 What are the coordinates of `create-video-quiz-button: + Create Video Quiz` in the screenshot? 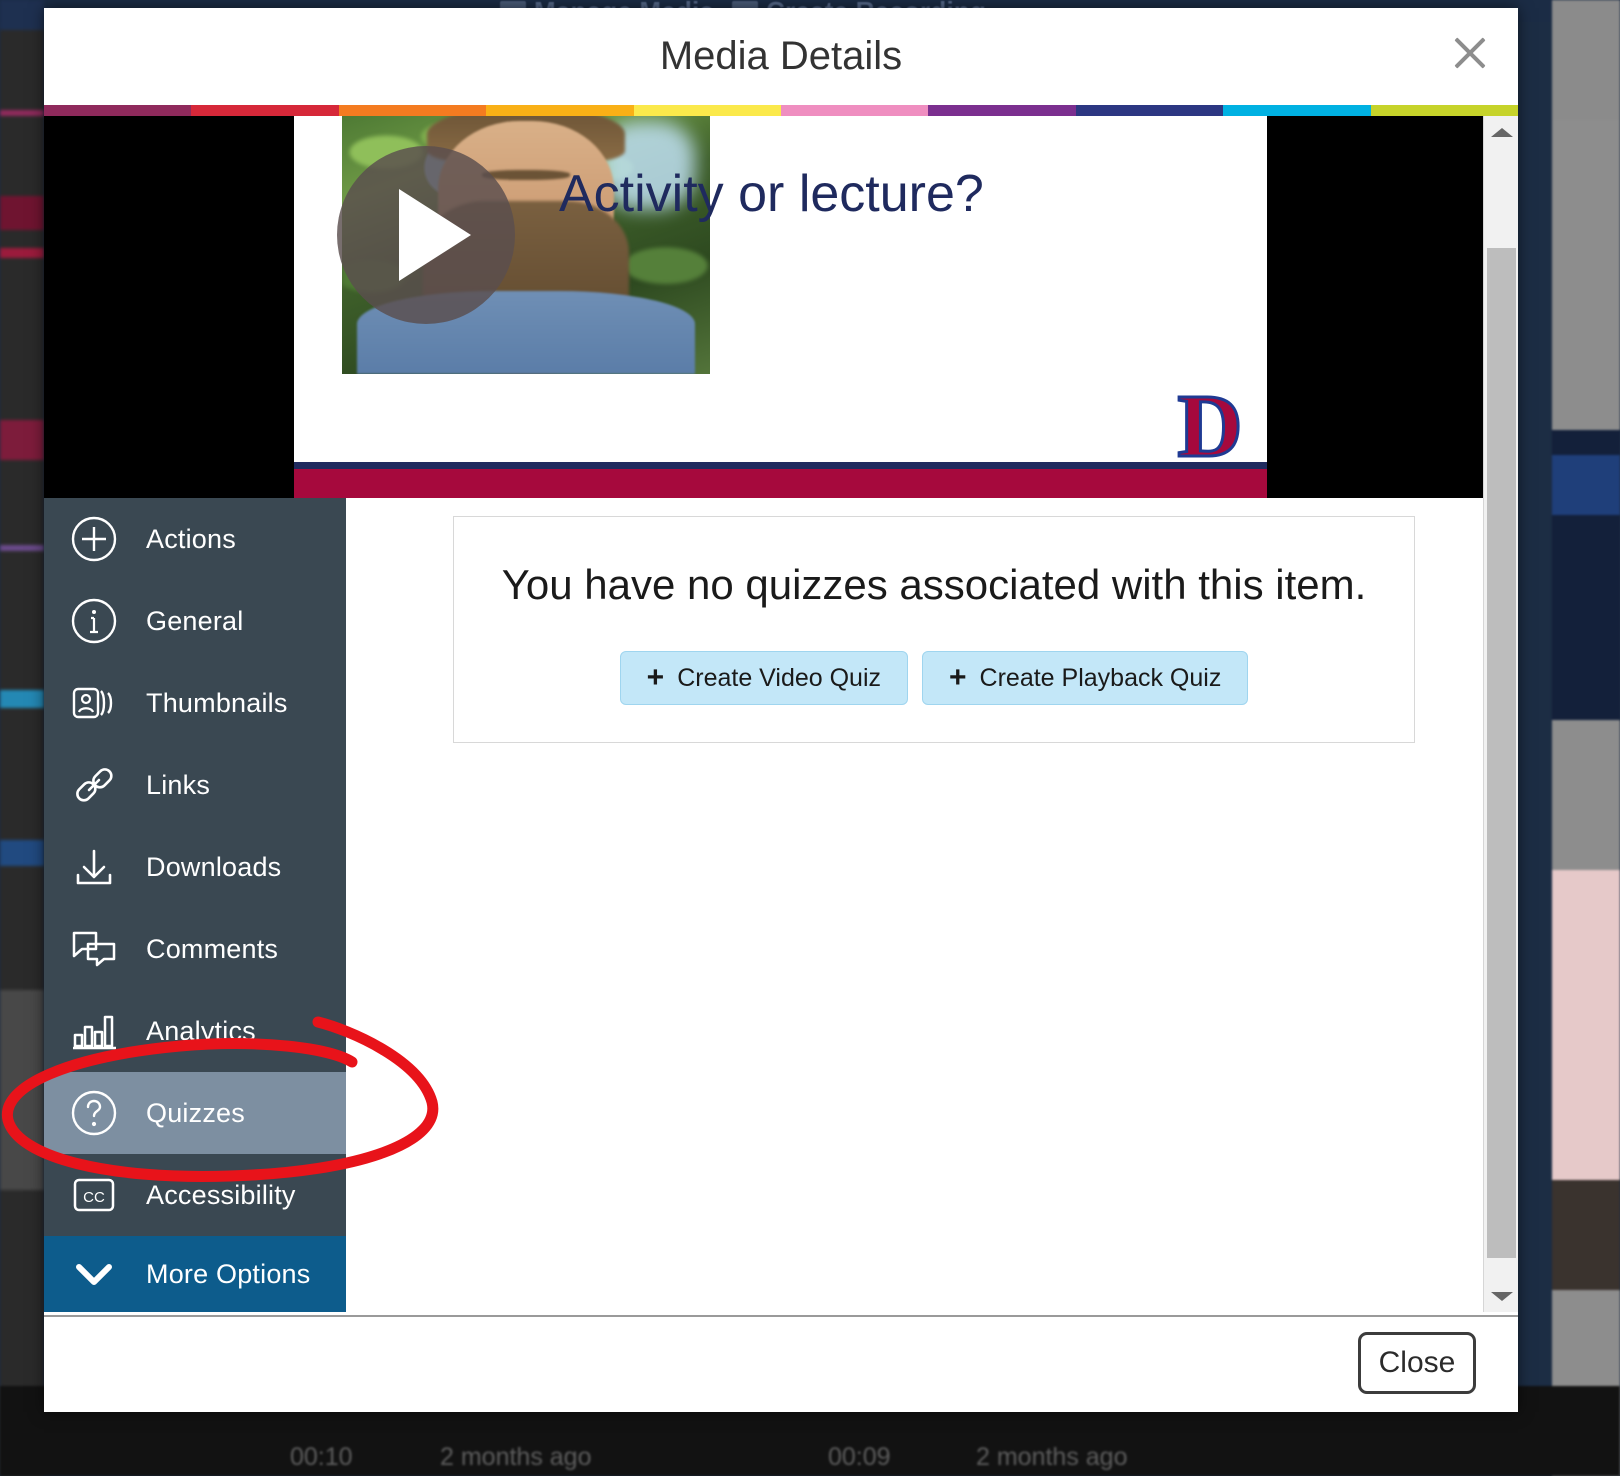 It's located at (764, 678).